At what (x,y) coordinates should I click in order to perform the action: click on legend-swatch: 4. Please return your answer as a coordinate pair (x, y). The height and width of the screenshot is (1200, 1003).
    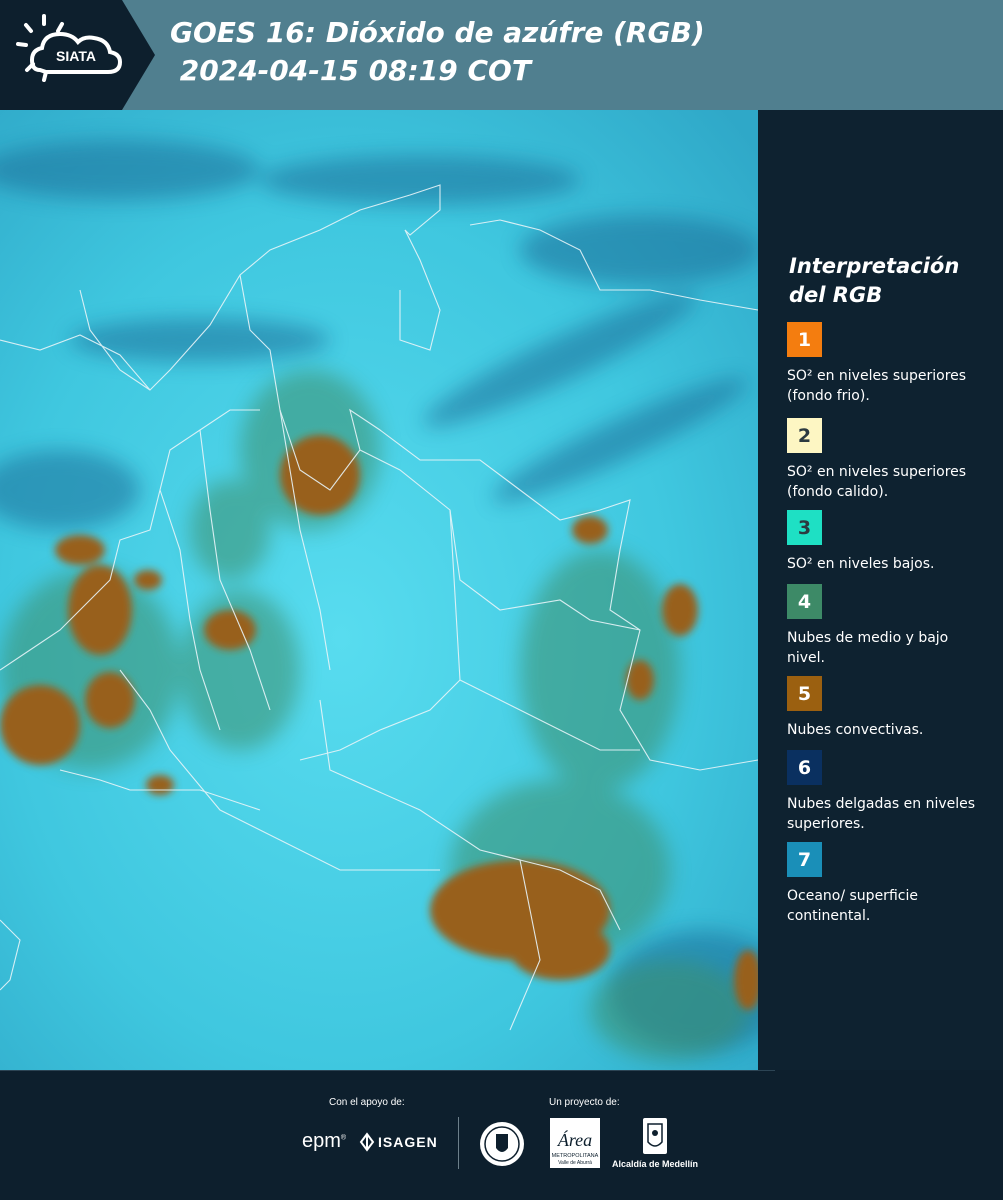
    Looking at the image, I should click on (804, 601).